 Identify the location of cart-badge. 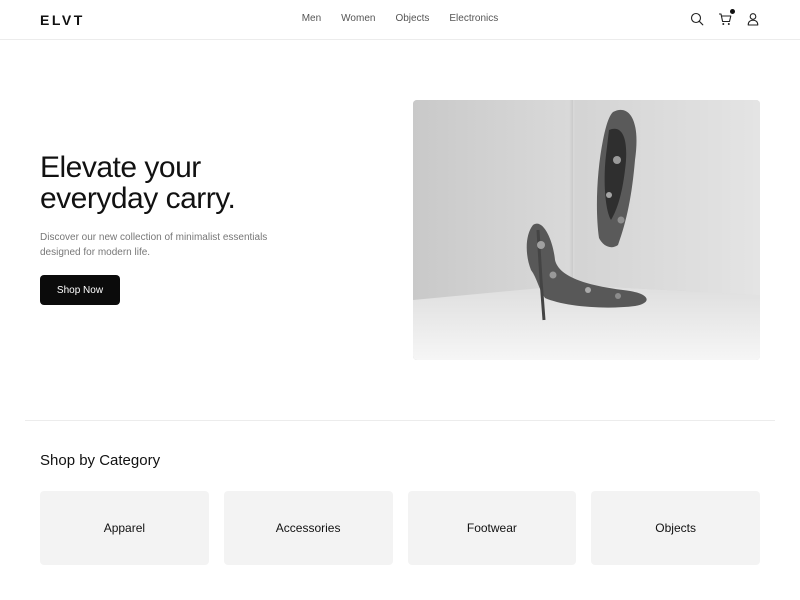
(732, 11).